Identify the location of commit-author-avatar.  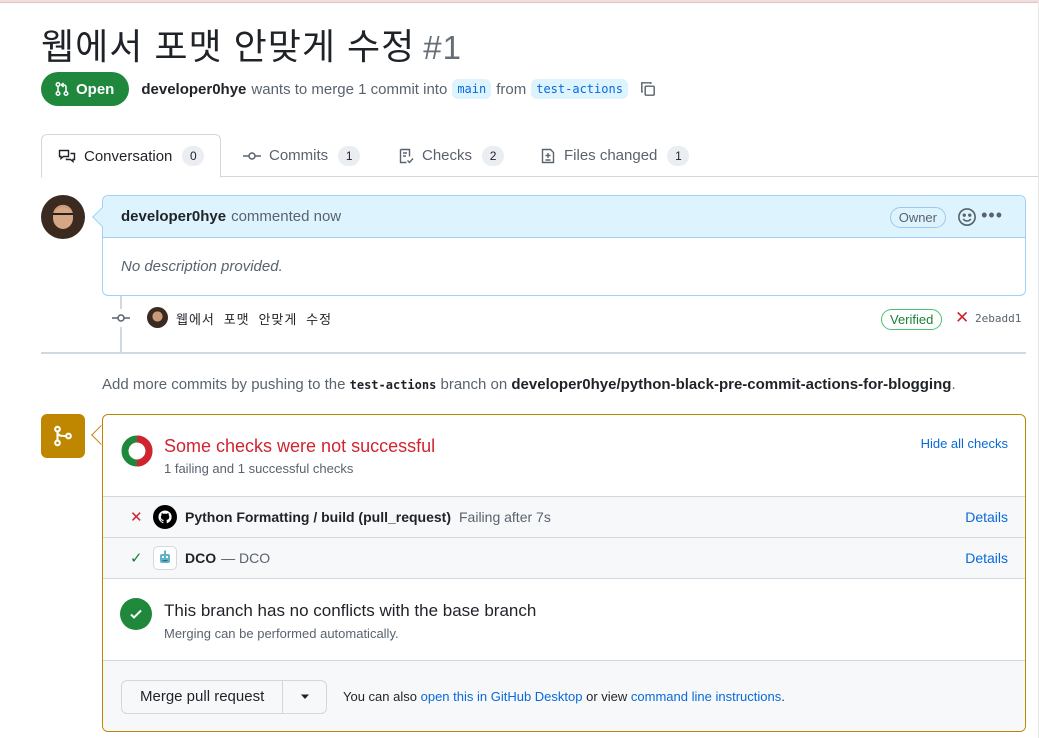
(157, 317).